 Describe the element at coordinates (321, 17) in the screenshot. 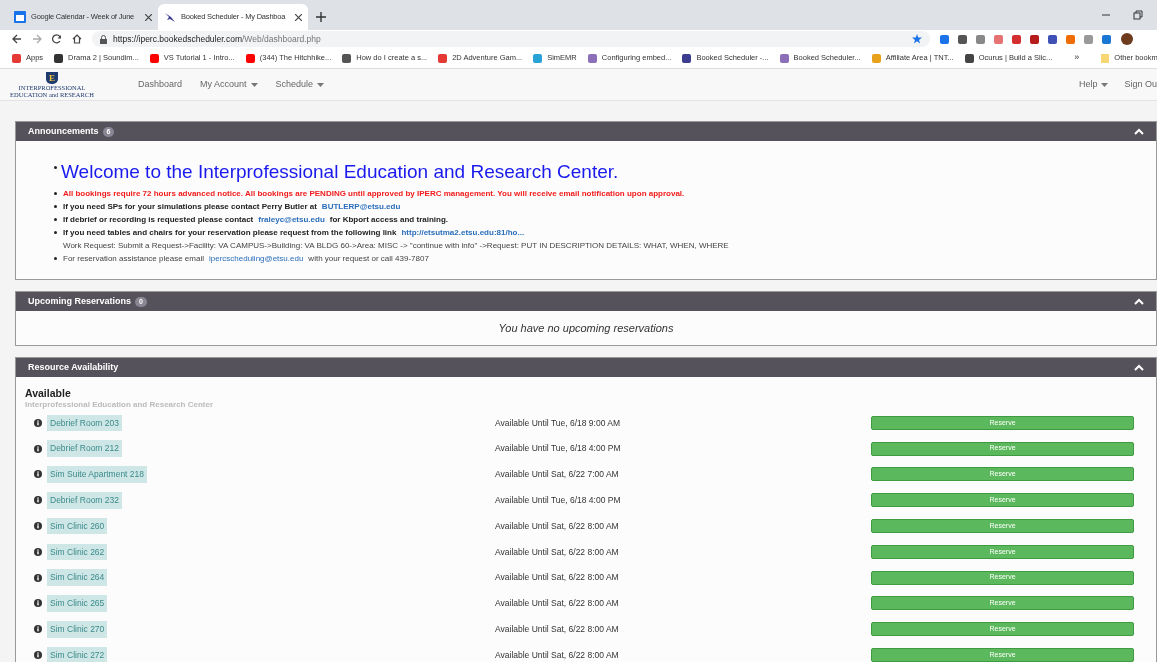

I see `new-tab-icon` at that location.